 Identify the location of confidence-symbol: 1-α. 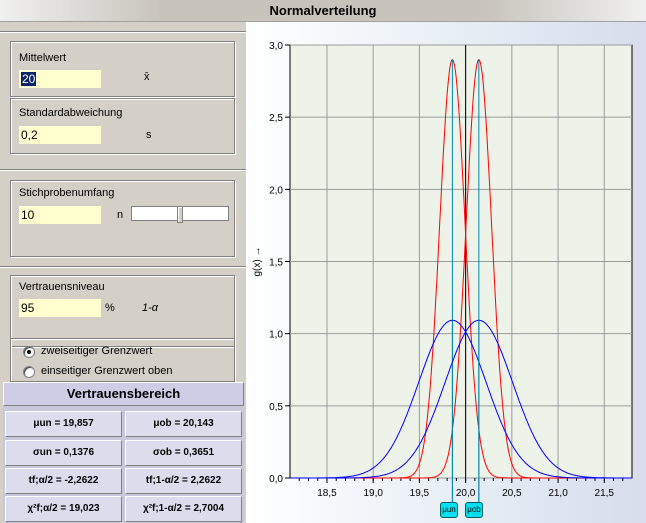
(150, 308).